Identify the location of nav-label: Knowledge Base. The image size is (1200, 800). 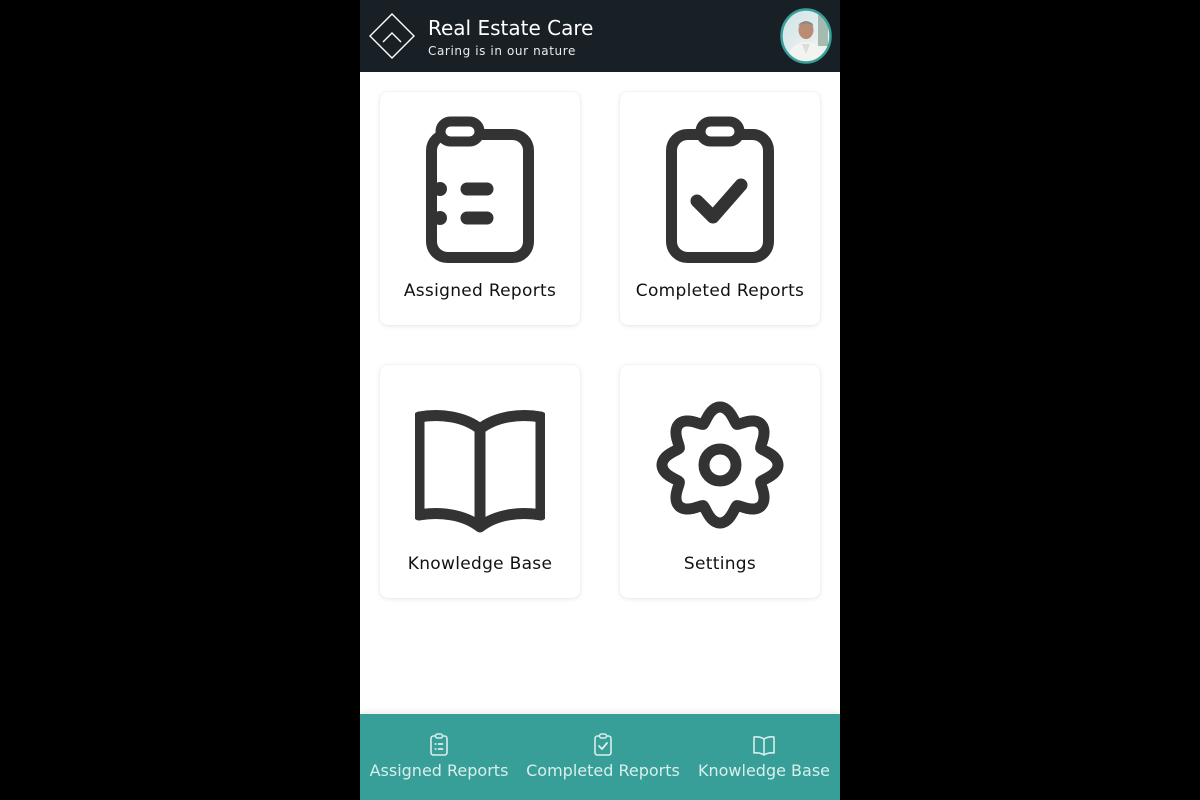
(764, 770).